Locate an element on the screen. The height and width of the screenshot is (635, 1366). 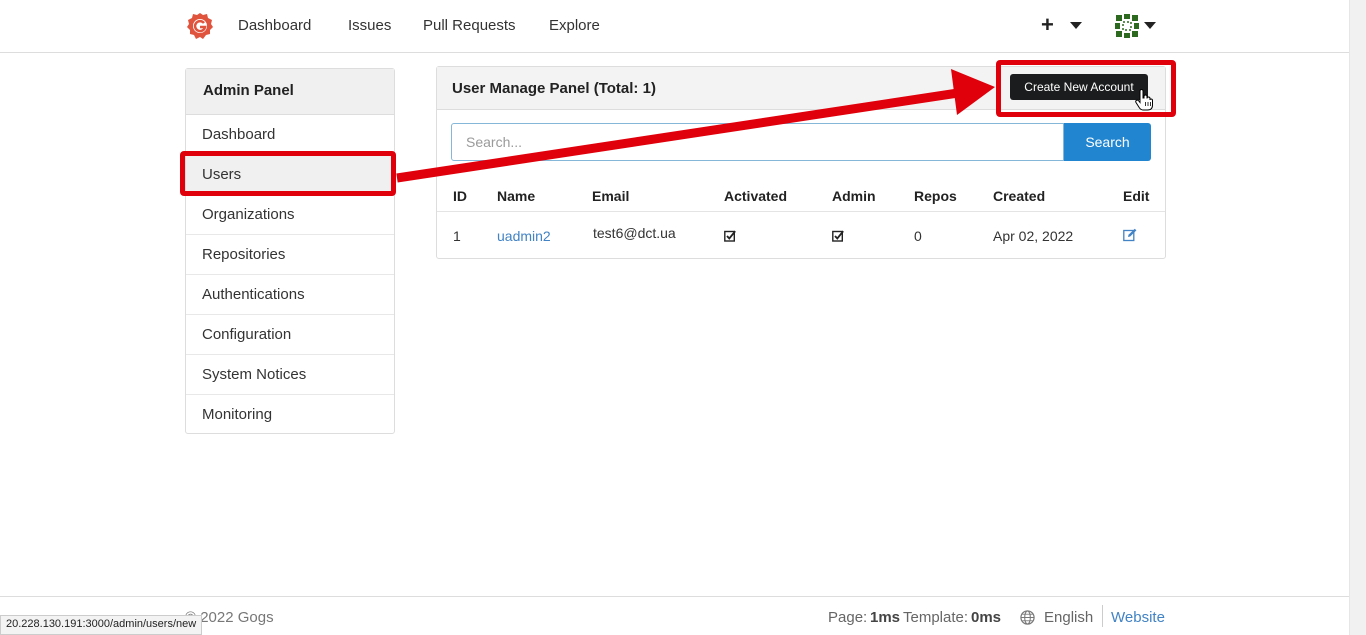
footer-page-time: 1ms is located at coordinates (885, 617).